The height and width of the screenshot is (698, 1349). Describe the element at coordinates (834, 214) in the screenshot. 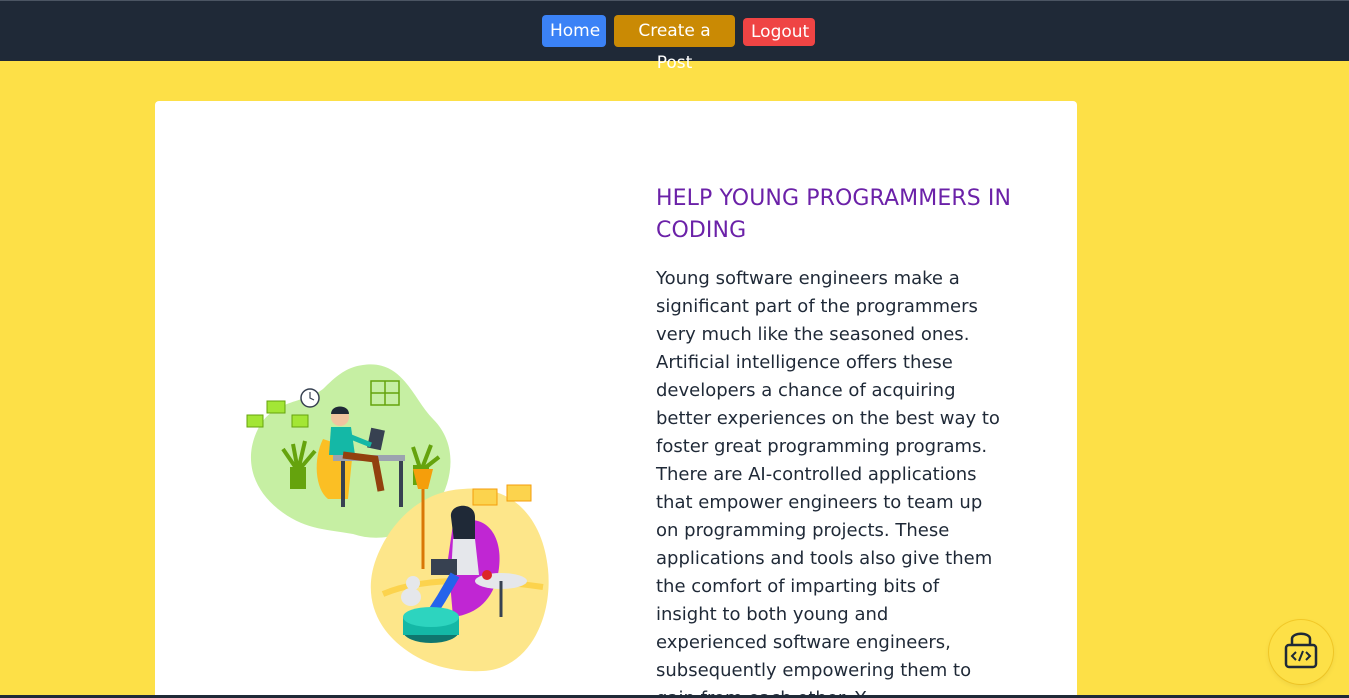

I see `article-heading: HELP YOUNG PROGRAMMERS IN CODING` at that location.